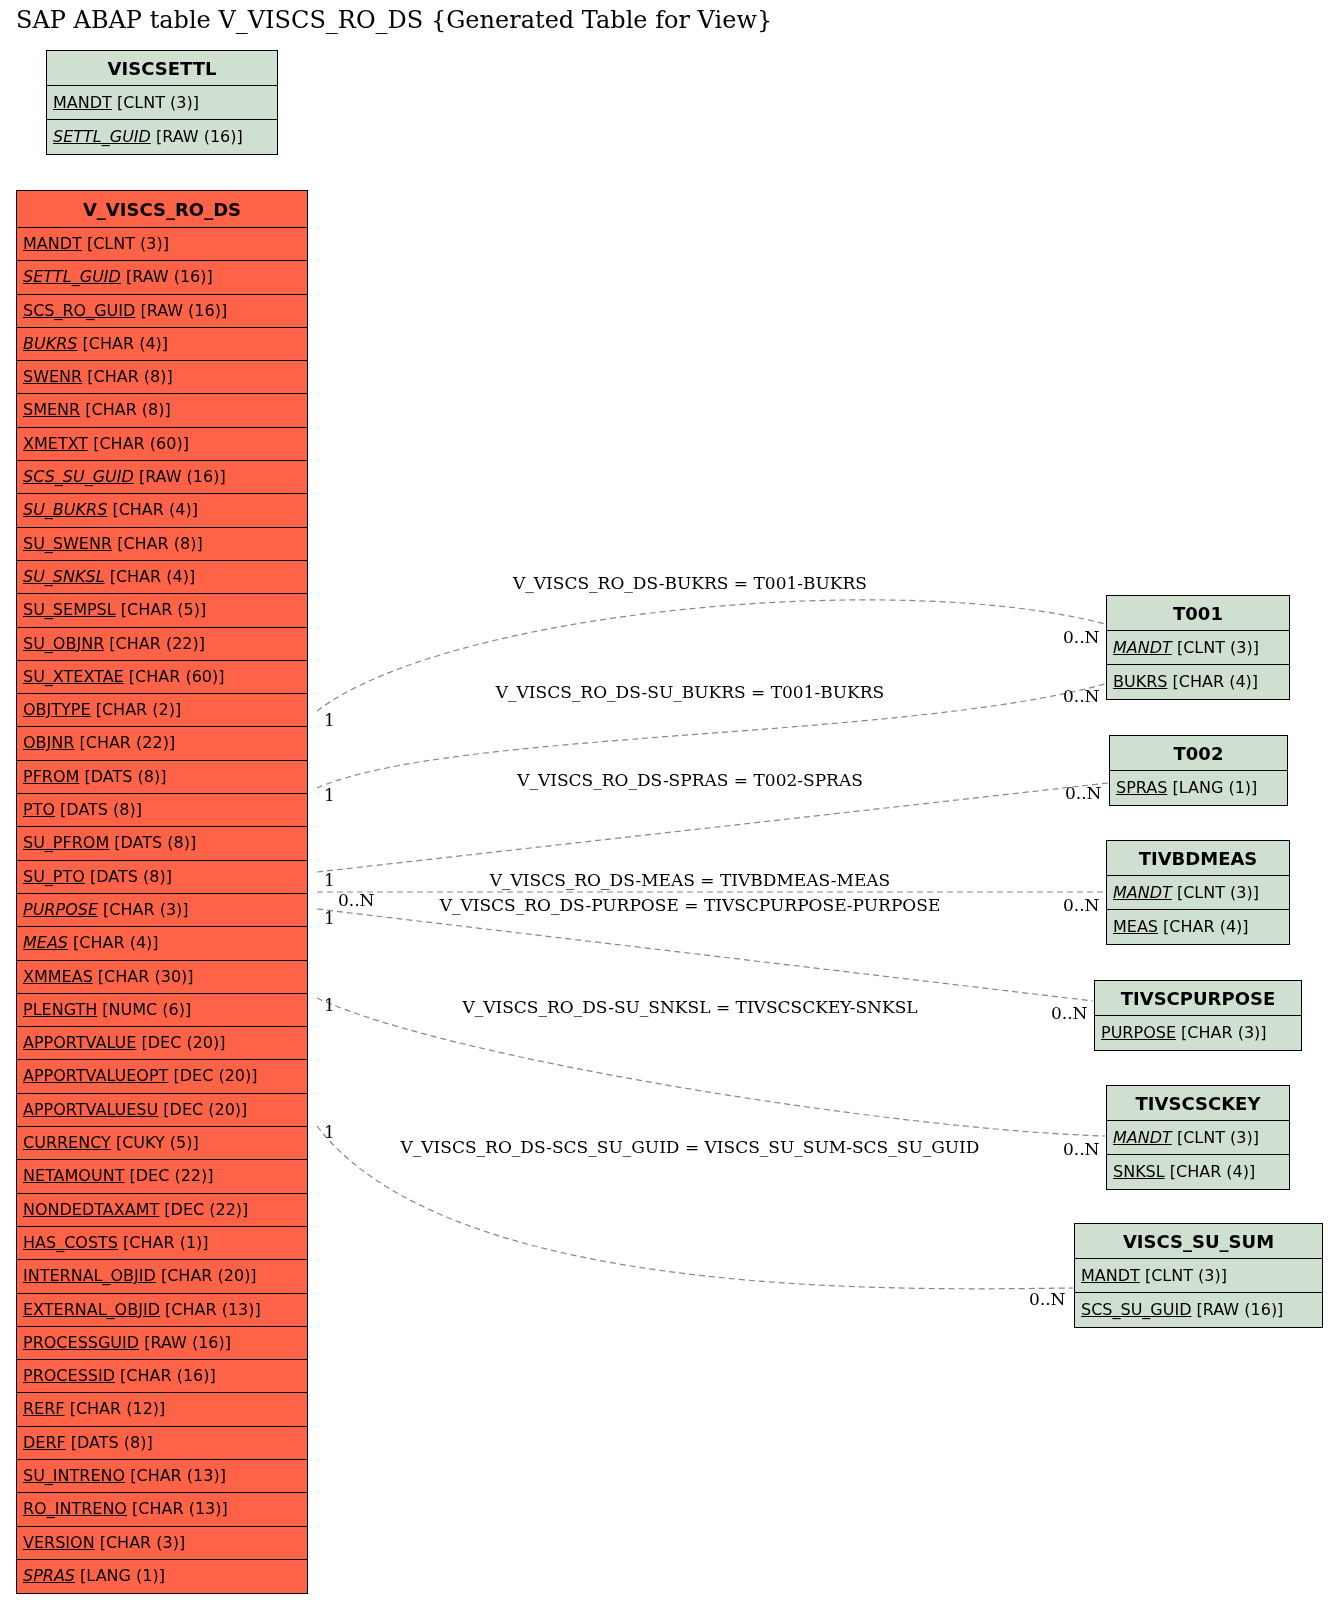 The width and height of the screenshot is (1339, 1605). What do you see at coordinates (162, 744) in the screenshot?
I see `field-row: OBJNR [CHAR (22)]` at bounding box center [162, 744].